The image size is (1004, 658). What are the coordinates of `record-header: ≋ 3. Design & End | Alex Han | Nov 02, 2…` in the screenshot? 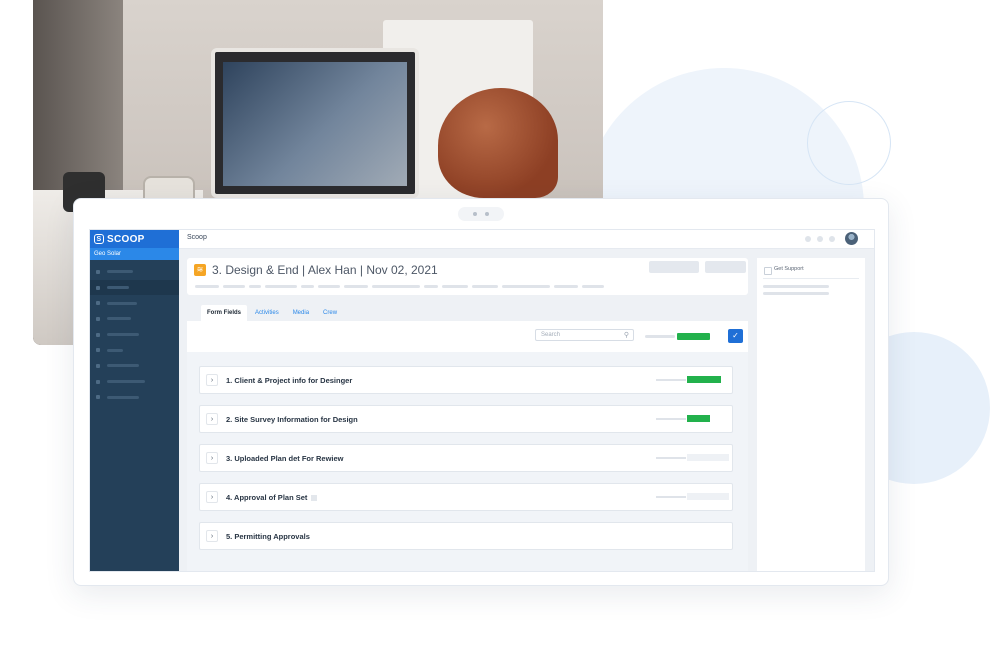 It's located at (467, 276).